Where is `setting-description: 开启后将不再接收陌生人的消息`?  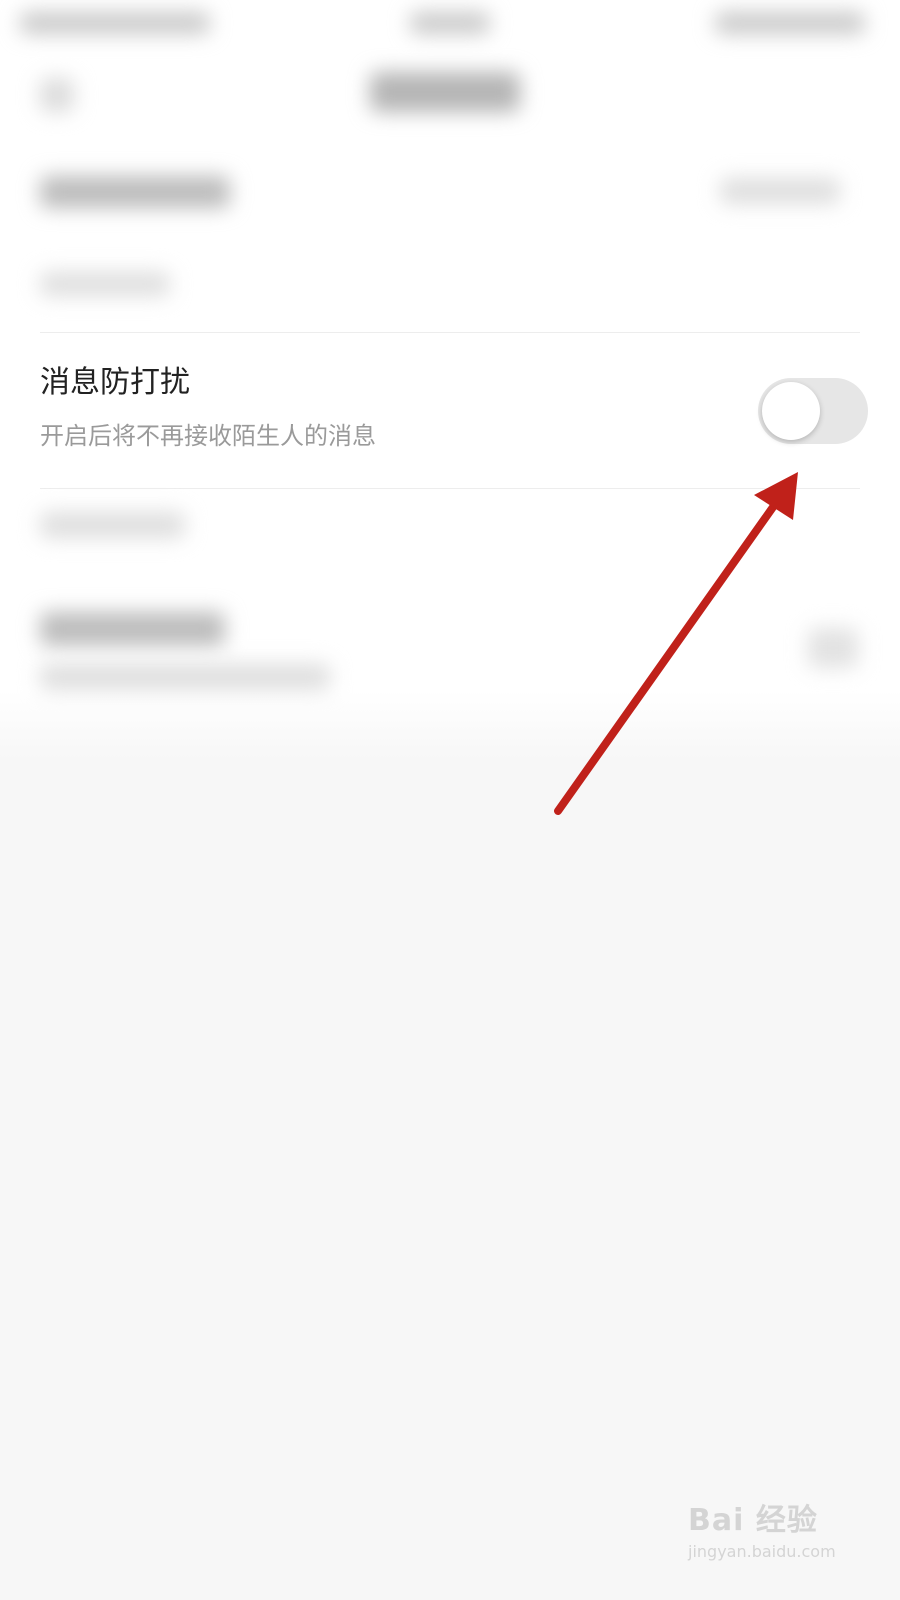
setting-description: 开启后将不再接收陌生人的消息 is located at coordinates (208, 436).